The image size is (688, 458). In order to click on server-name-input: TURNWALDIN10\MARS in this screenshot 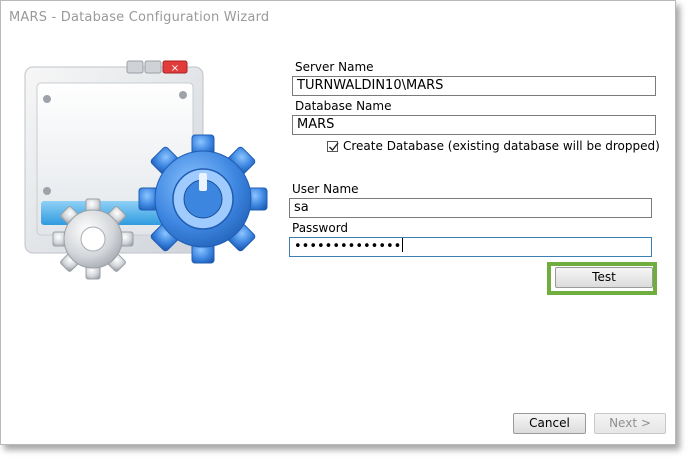, I will do `click(474, 86)`.